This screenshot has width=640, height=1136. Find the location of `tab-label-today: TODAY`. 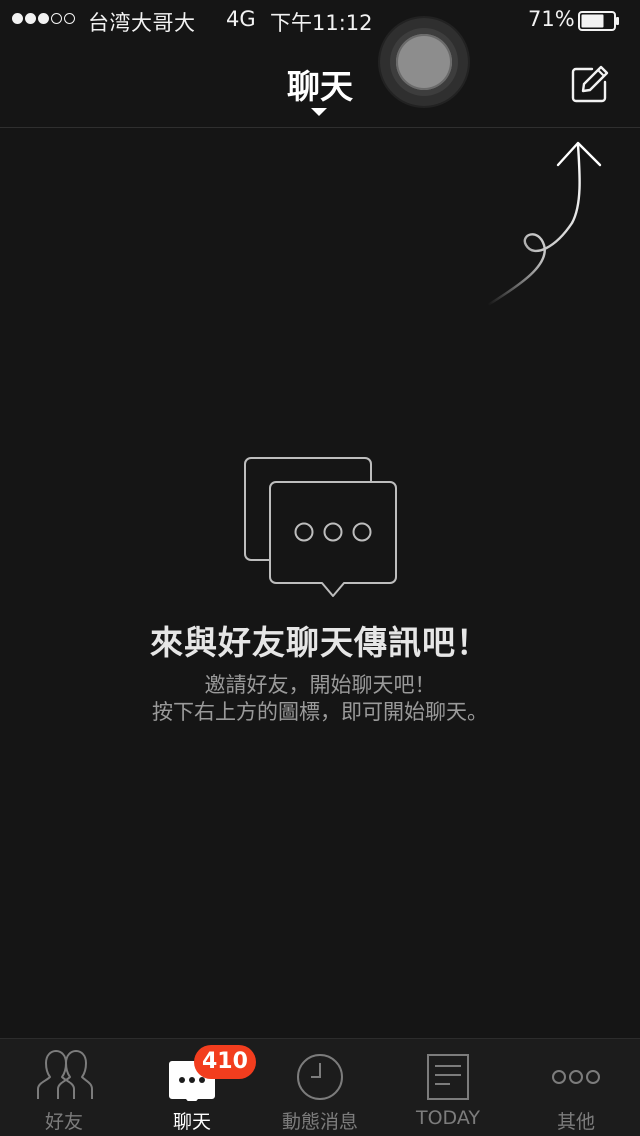

tab-label-today: TODAY is located at coordinates (448, 1118).